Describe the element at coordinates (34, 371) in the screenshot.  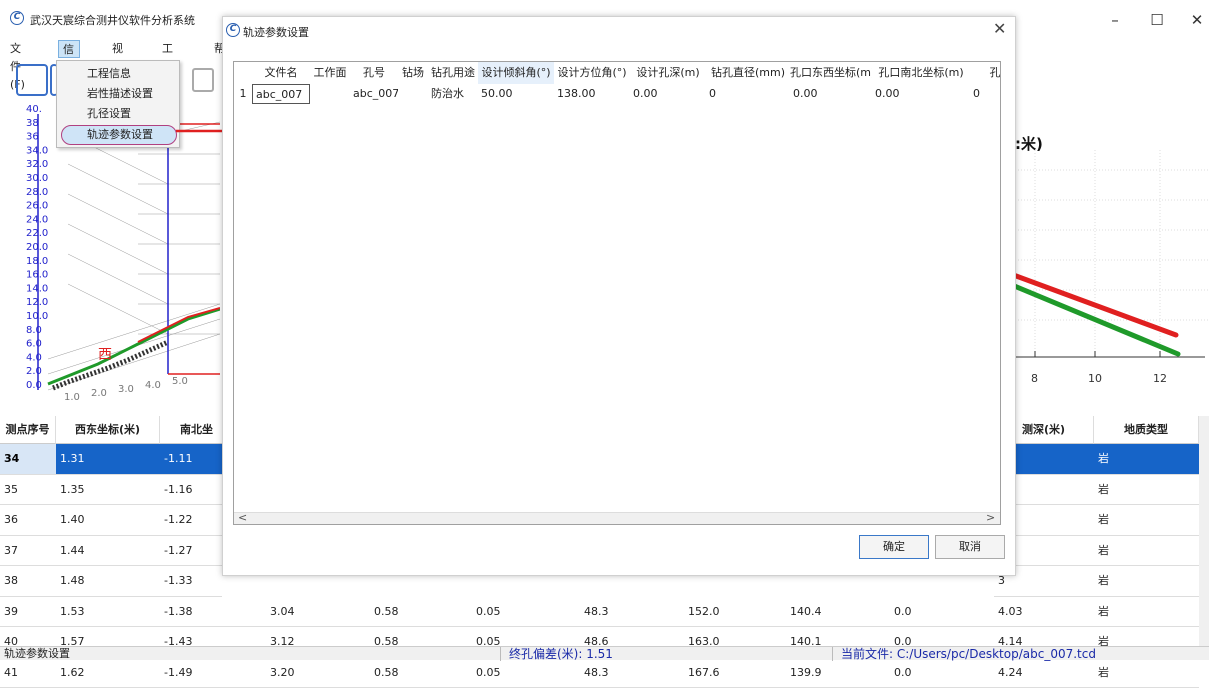
I see `plot3d-ytick: 2.0` at that location.